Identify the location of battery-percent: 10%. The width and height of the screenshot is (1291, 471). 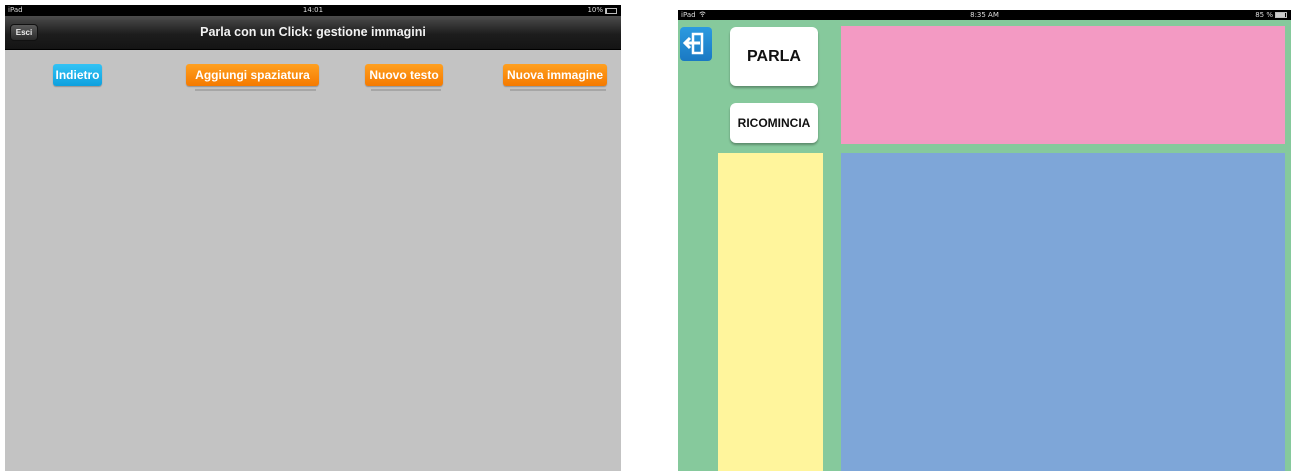
(595, 10).